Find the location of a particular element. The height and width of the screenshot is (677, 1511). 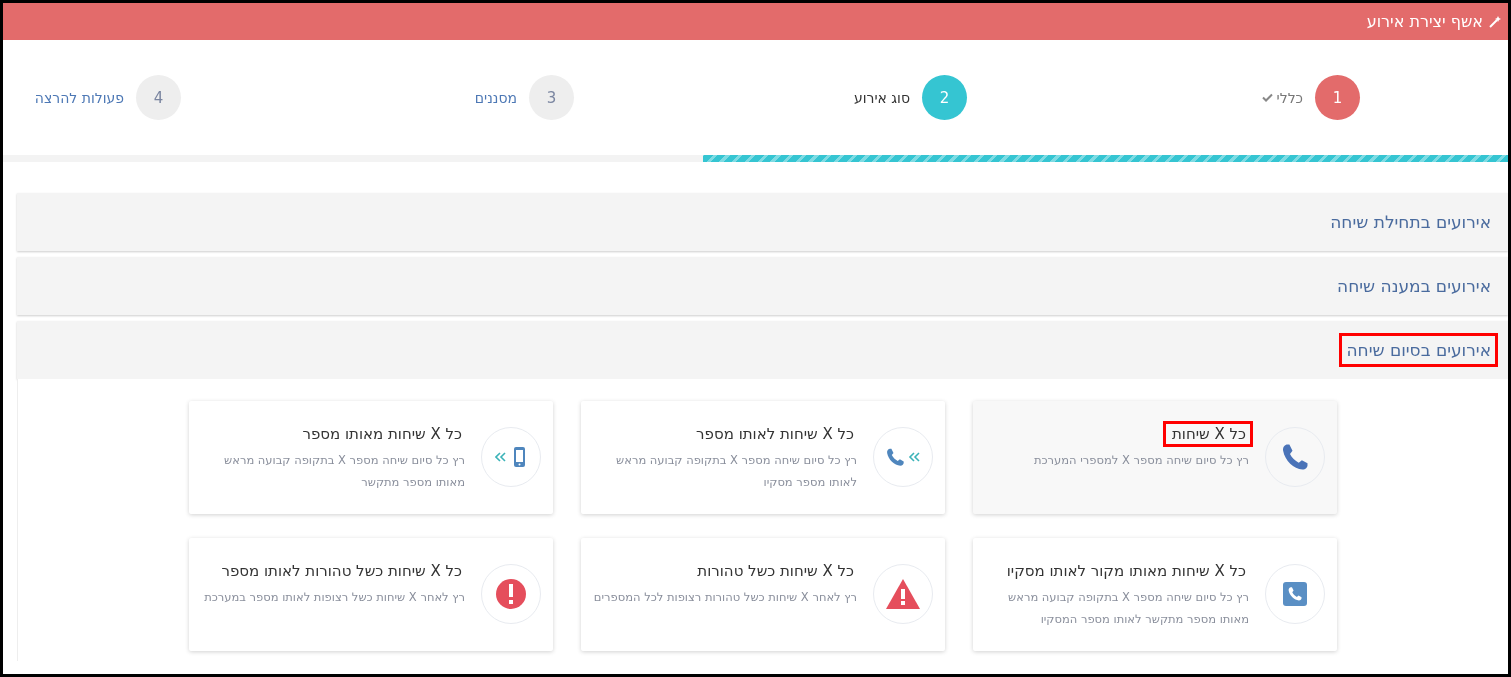

event-card: כל X שיחות מאותו מקור לאותו מסקיו רץ כל סיום שיחה מספר X בתקופה קבועה מראש מאותו מספר מתקשר לאותו מספר המסקיו is located at coordinates (1155, 594).